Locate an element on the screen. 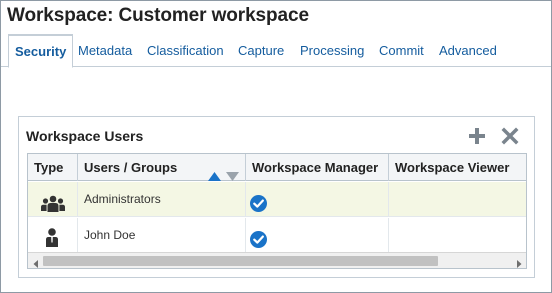 The width and height of the screenshot is (552, 293). column-header-workspace-viewer: Workspace Viewer is located at coordinates (457, 167).